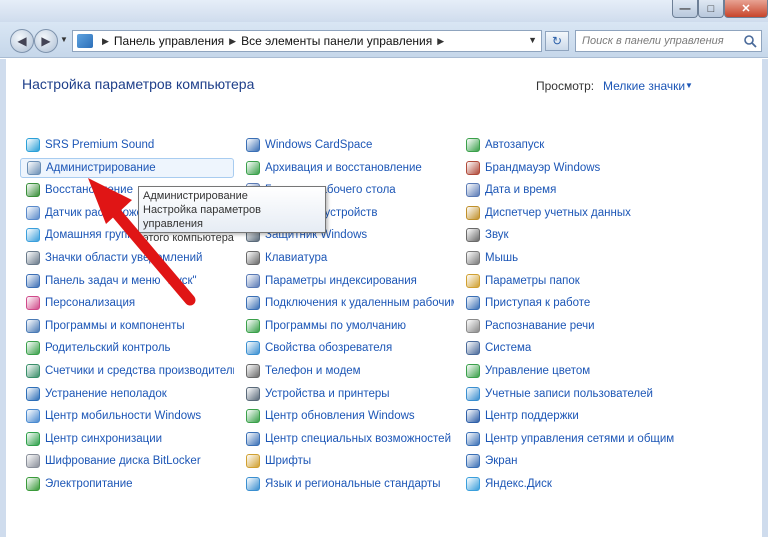  What do you see at coordinates (473, 235) in the screenshot?
I see `sound-icon` at bounding box center [473, 235].